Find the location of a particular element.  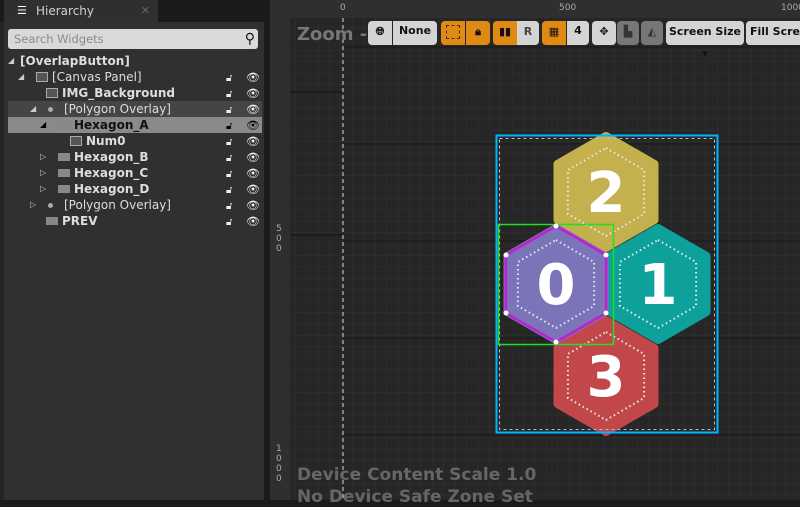

hexagon-1: 1 is located at coordinates (658, 284).